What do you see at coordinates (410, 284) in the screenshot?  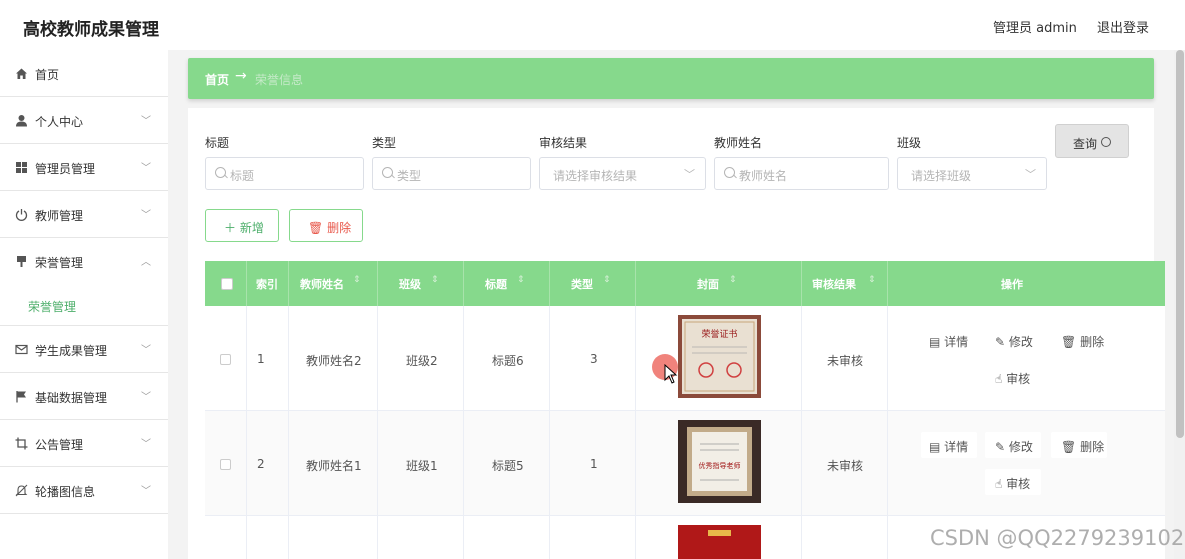 I see `header-label: 班级` at bounding box center [410, 284].